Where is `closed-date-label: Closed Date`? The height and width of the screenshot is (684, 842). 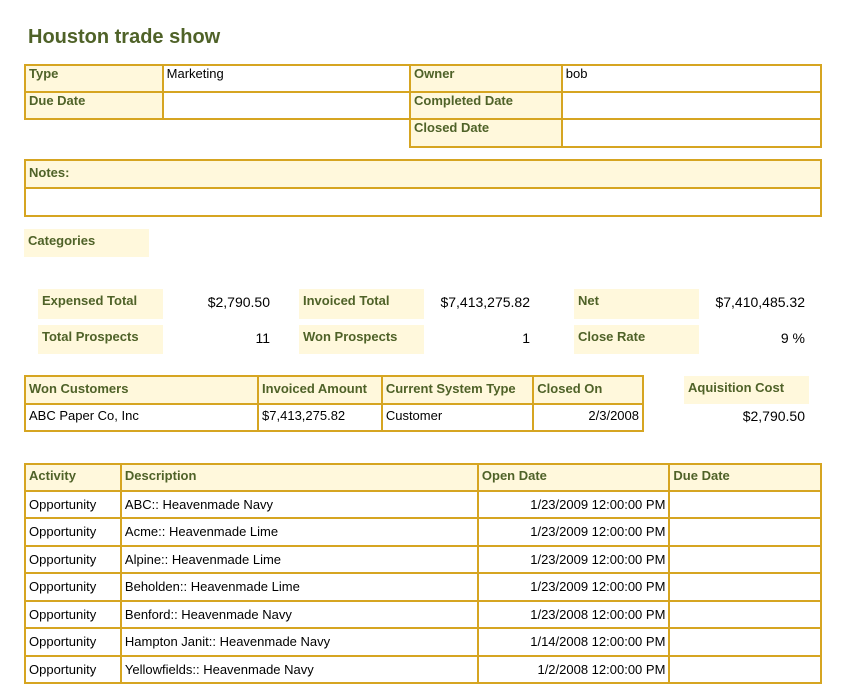 closed-date-label: Closed Date is located at coordinates (486, 133).